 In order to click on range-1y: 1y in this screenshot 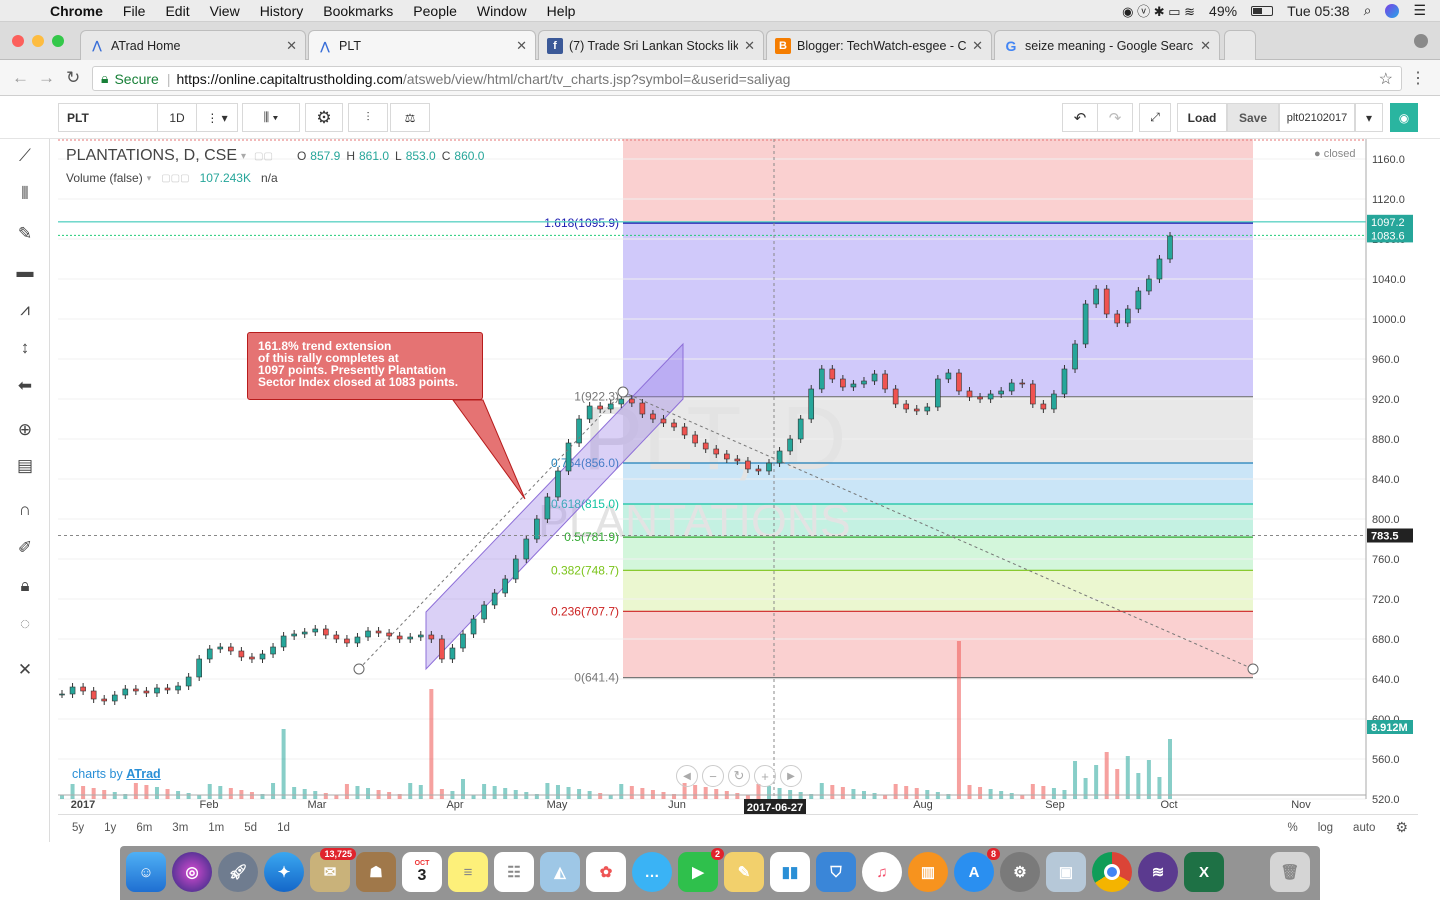, I will do `click(110, 828)`.